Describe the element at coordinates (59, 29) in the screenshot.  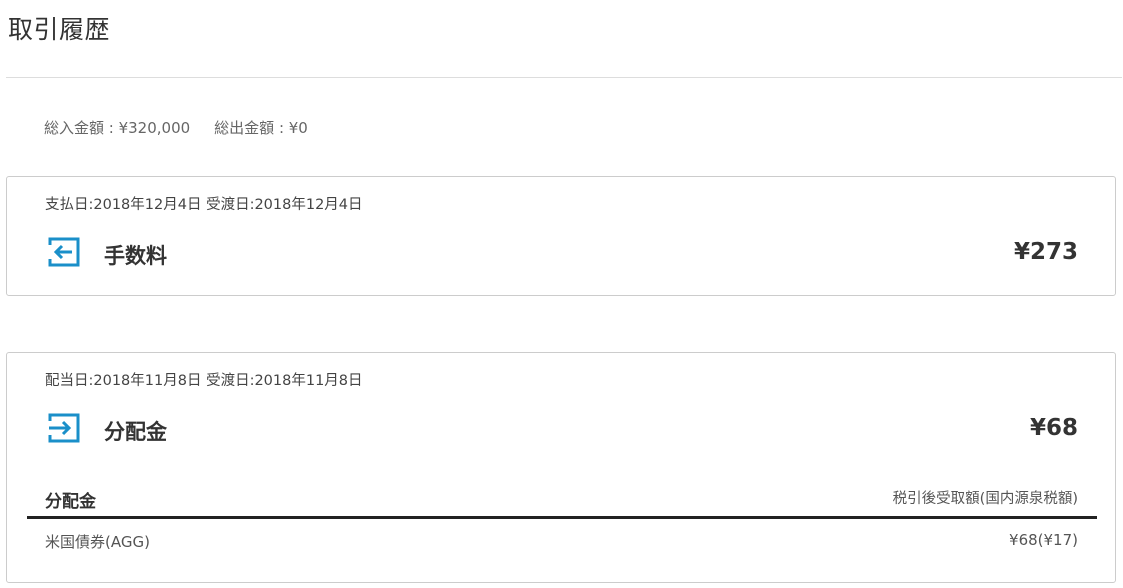
I see `page-title: 取引履歴` at that location.